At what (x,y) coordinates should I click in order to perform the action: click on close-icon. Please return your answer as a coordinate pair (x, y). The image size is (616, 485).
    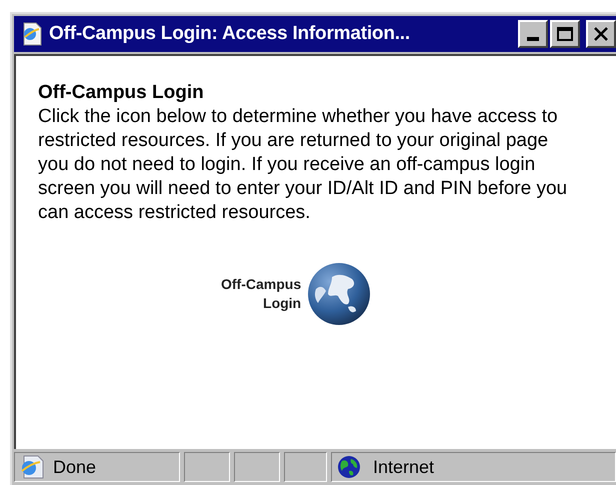
    Looking at the image, I should click on (601, 34).